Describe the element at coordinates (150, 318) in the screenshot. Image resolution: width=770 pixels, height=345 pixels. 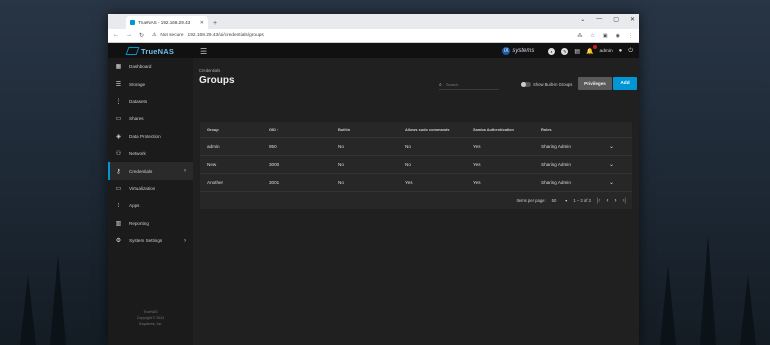
I see `sidebar-footer: TrueNAS Copyright © 2024 iXsystems, Inc.` at that location.